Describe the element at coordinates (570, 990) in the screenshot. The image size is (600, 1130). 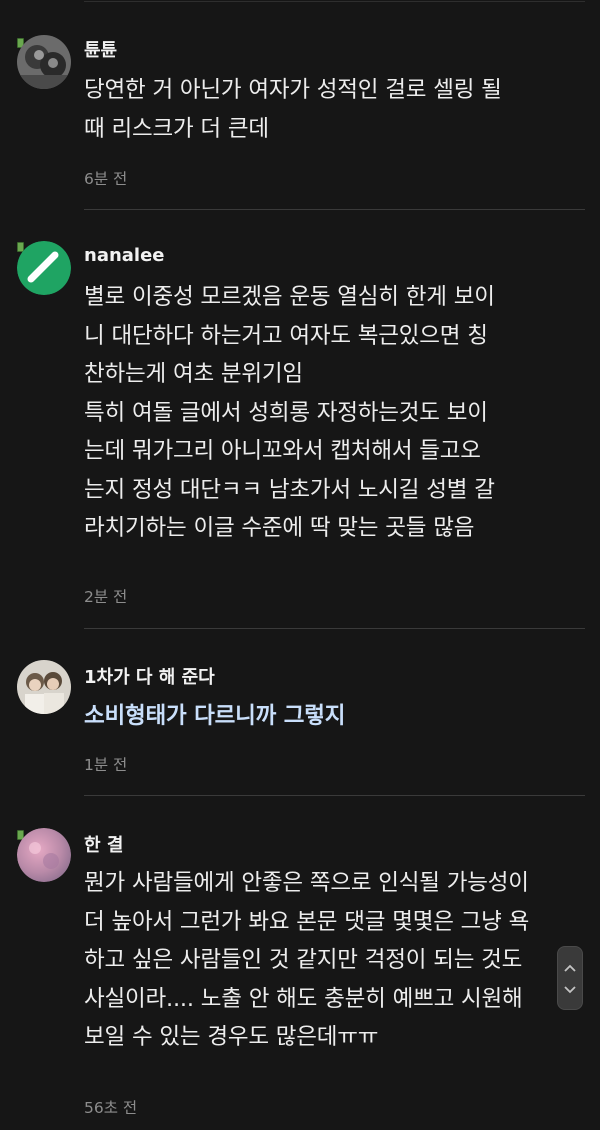
I see `chevron-down-icon` at that location.